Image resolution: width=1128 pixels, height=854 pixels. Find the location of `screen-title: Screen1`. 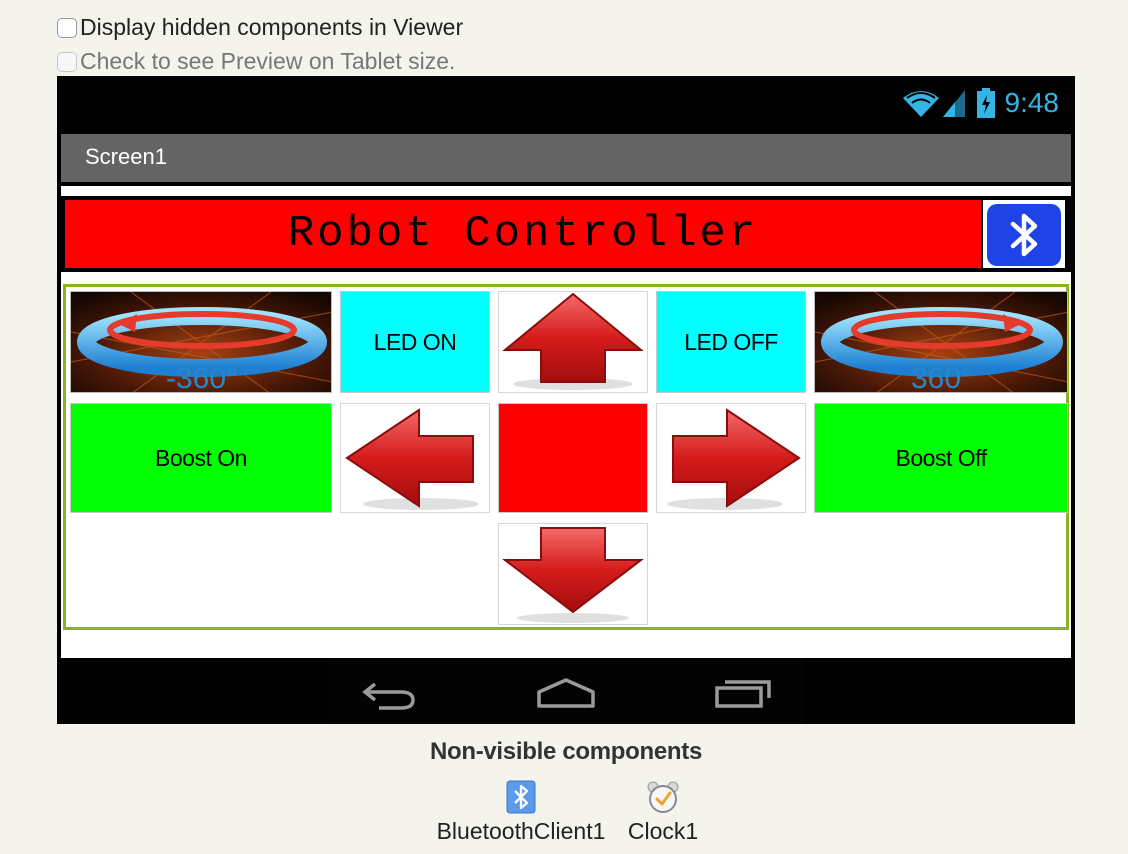

screen-title: Screen1 is located at coordinates (126, 156).